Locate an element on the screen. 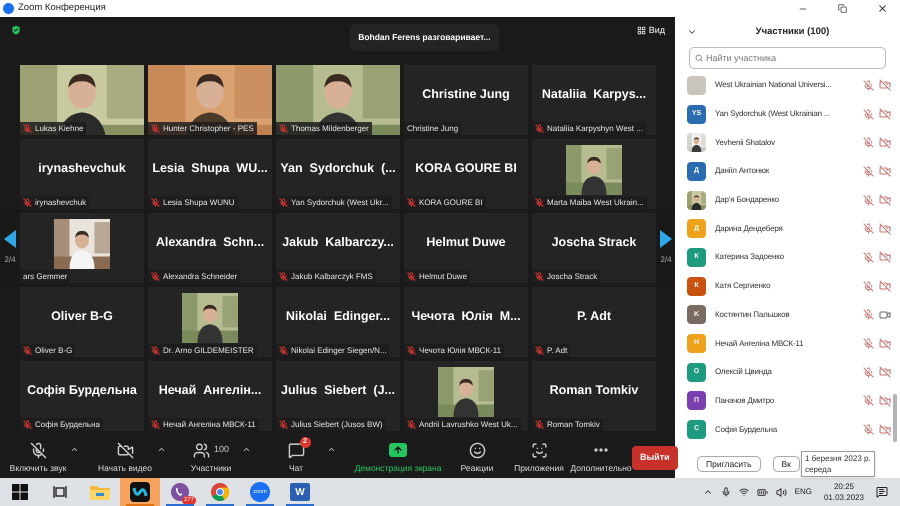 Image resolution: width=900 pixels, height=506 pixels. participant-display-name: Oliver B-G is located at coordinates (82, 316).